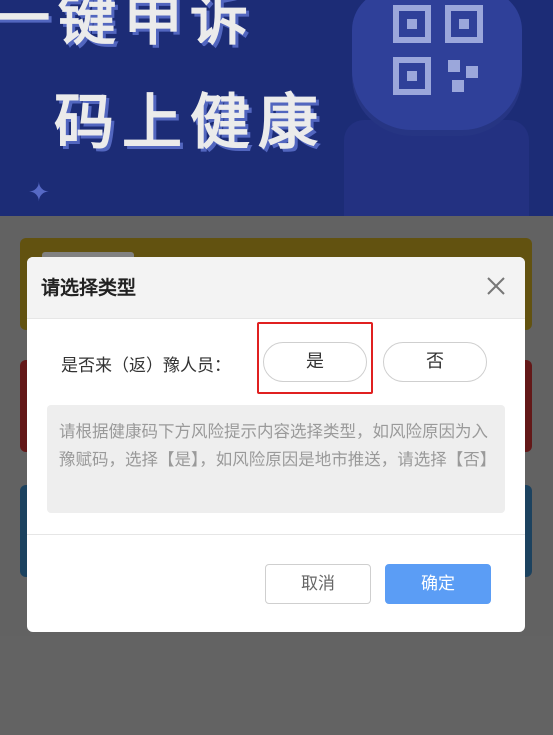  What do you see at coordinates (146, 366) in the screenshot?
I see `return-henan-question-label: 是否来（返）豫人员：` at bounding box center [146, 366].